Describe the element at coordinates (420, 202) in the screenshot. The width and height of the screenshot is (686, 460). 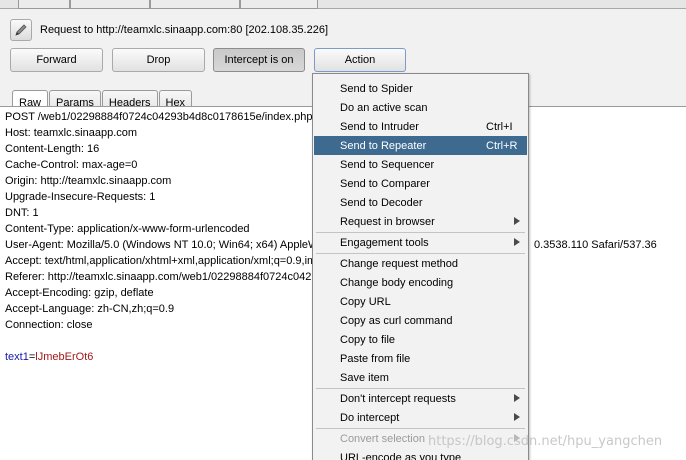
I see `menu-item-send-to-decoder: Send to Decoder` at that location.